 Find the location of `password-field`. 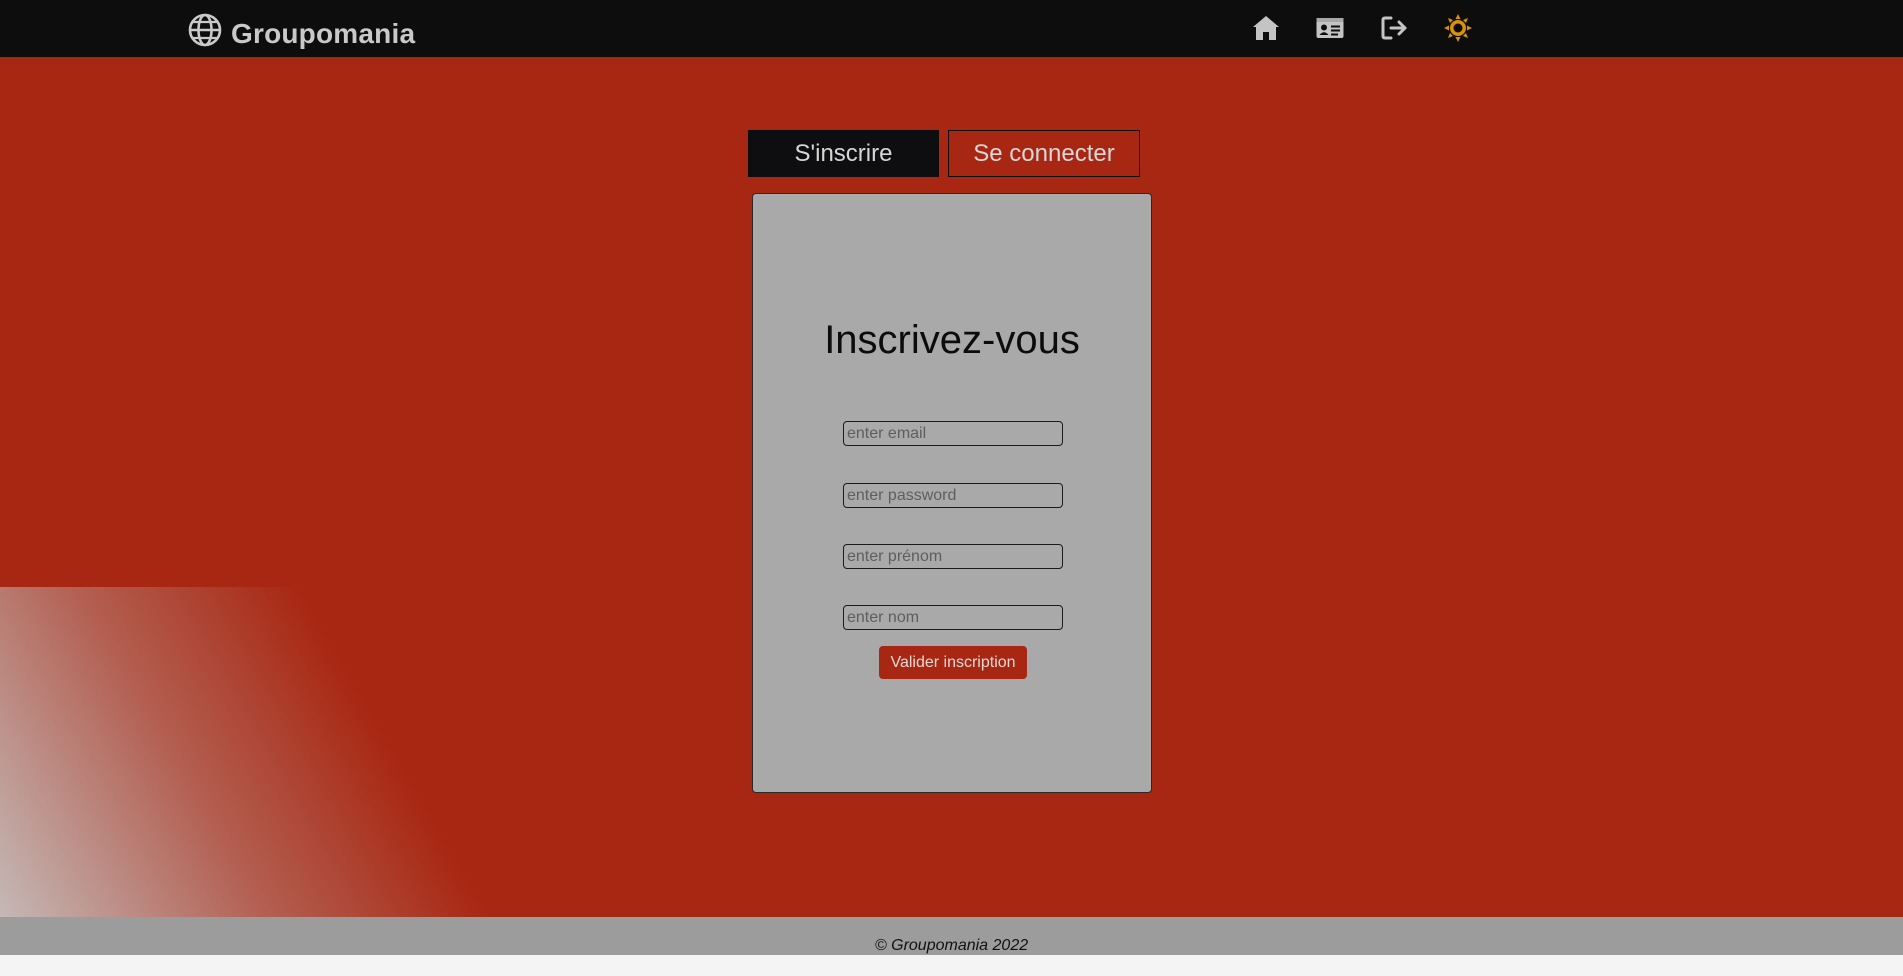

password-field is located at coordinates (953, 495).